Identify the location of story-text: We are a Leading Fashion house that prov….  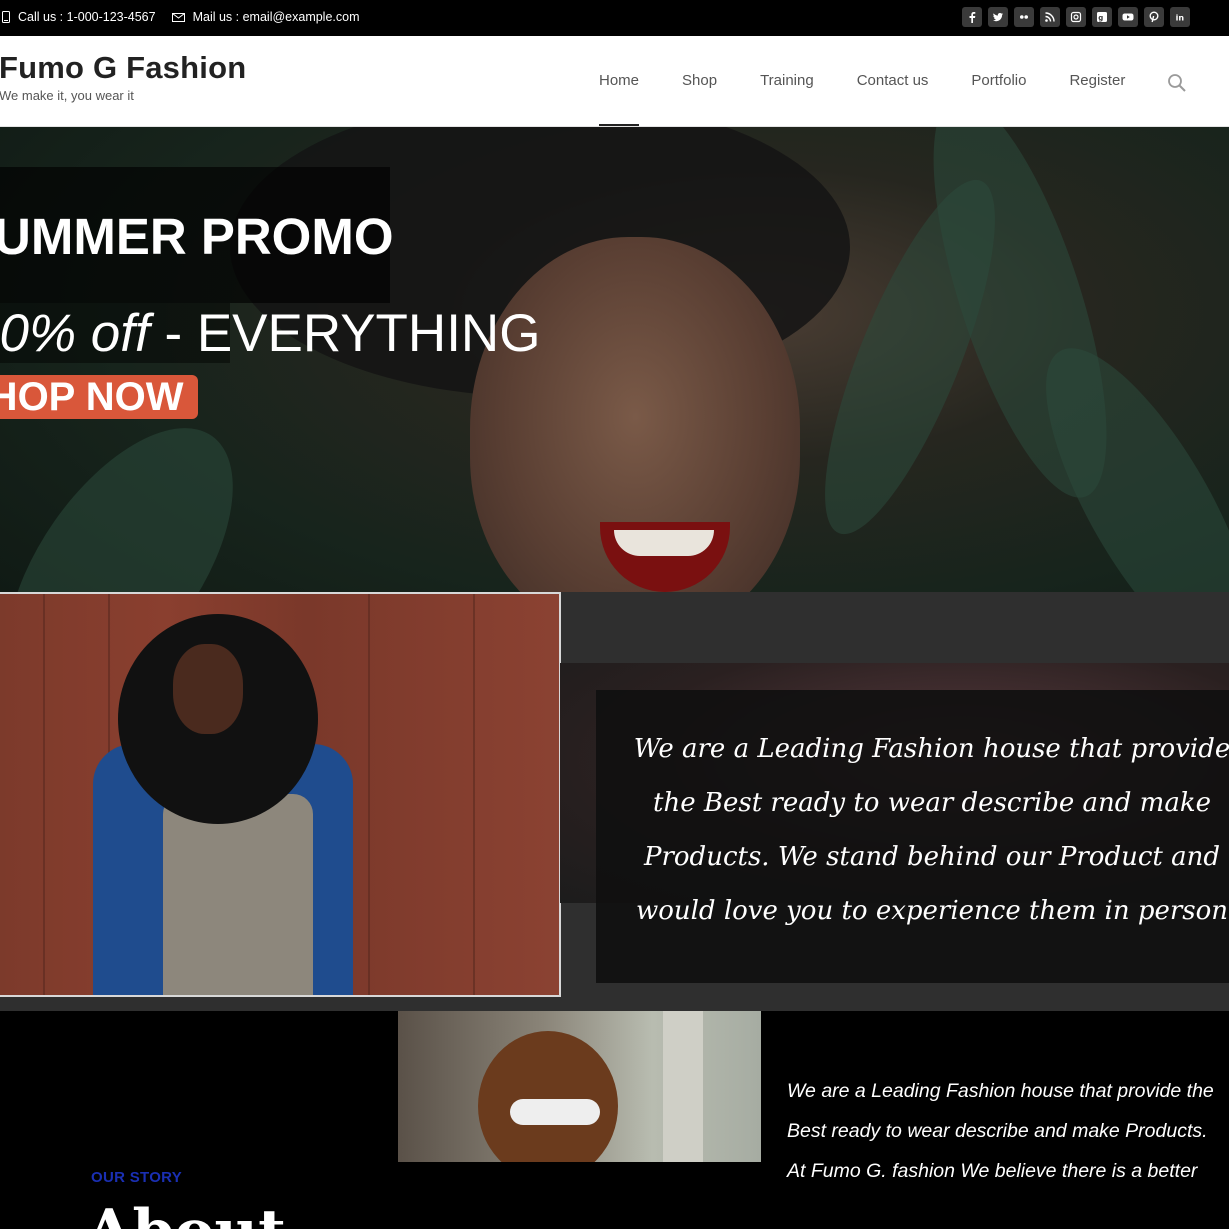
(1002, 1131).